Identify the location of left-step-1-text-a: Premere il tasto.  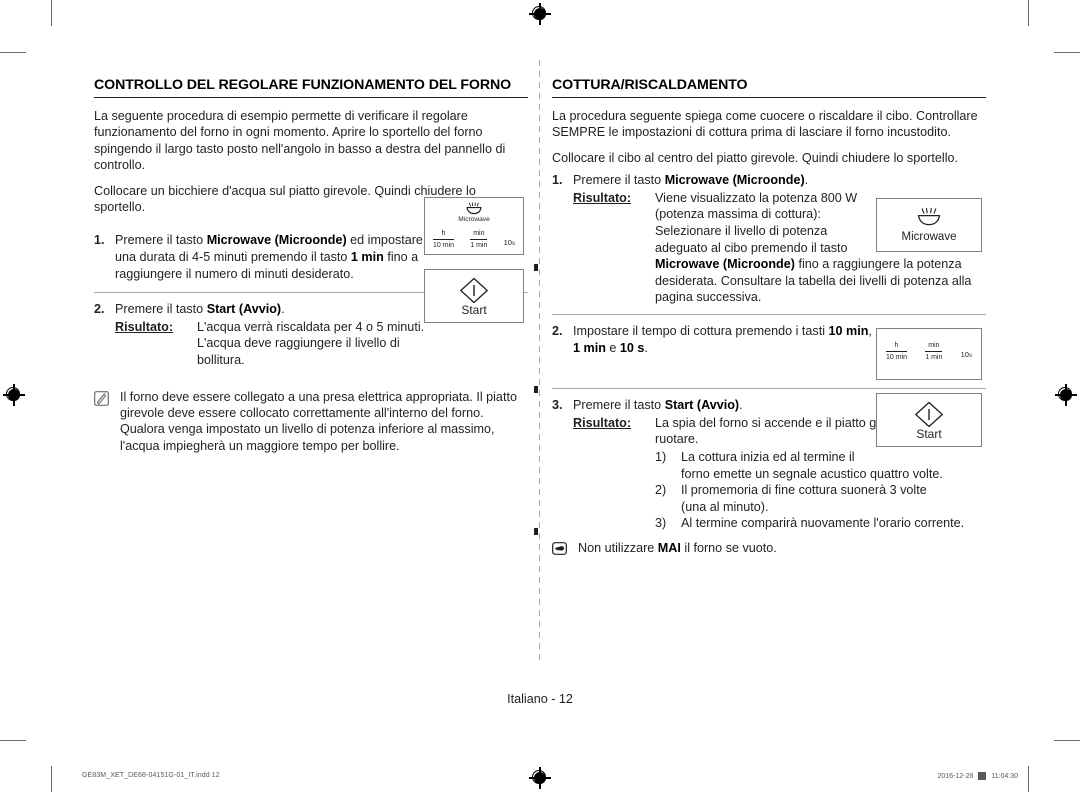
(161, 240).